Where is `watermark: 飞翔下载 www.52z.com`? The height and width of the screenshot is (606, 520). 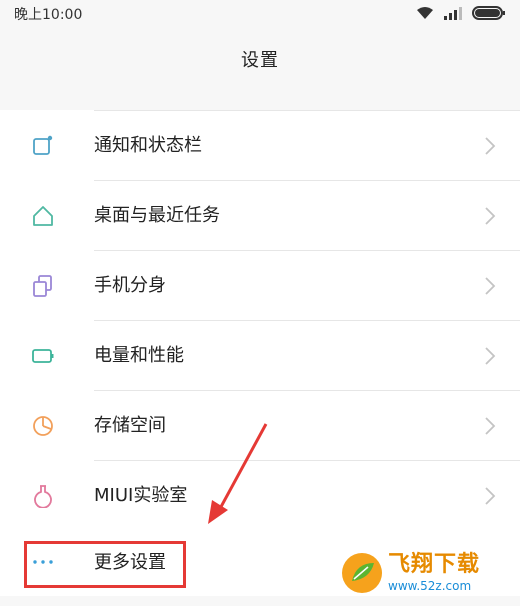
watermark: 飞翔下载 www.52z.com is located at coordinates (427, 573).